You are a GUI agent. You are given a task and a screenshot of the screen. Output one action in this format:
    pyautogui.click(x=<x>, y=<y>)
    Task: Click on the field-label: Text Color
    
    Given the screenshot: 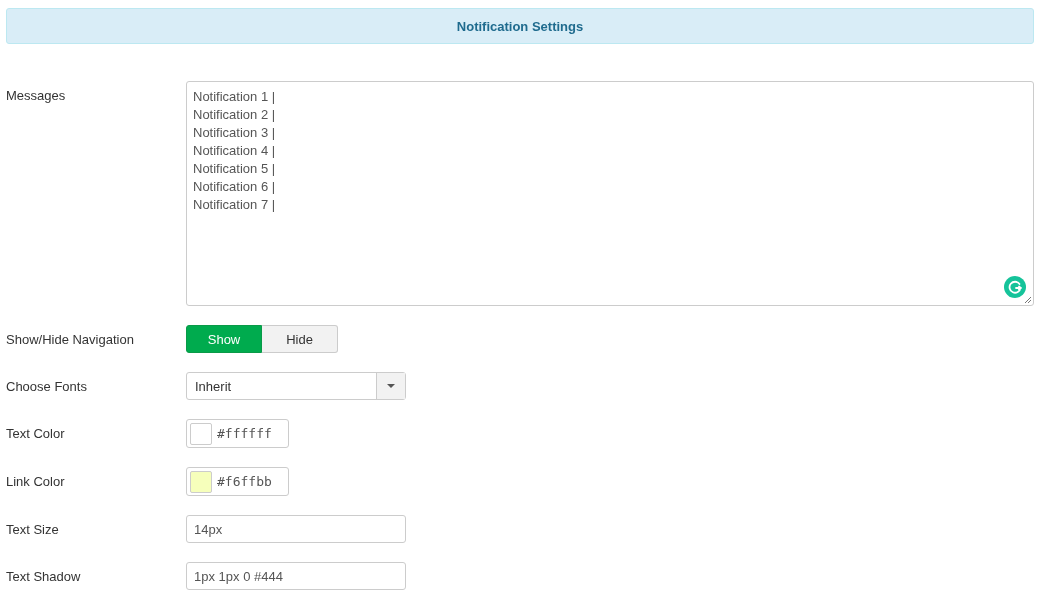 What is the action you would take?
    pyautogui.click(x=36, y=433)
    